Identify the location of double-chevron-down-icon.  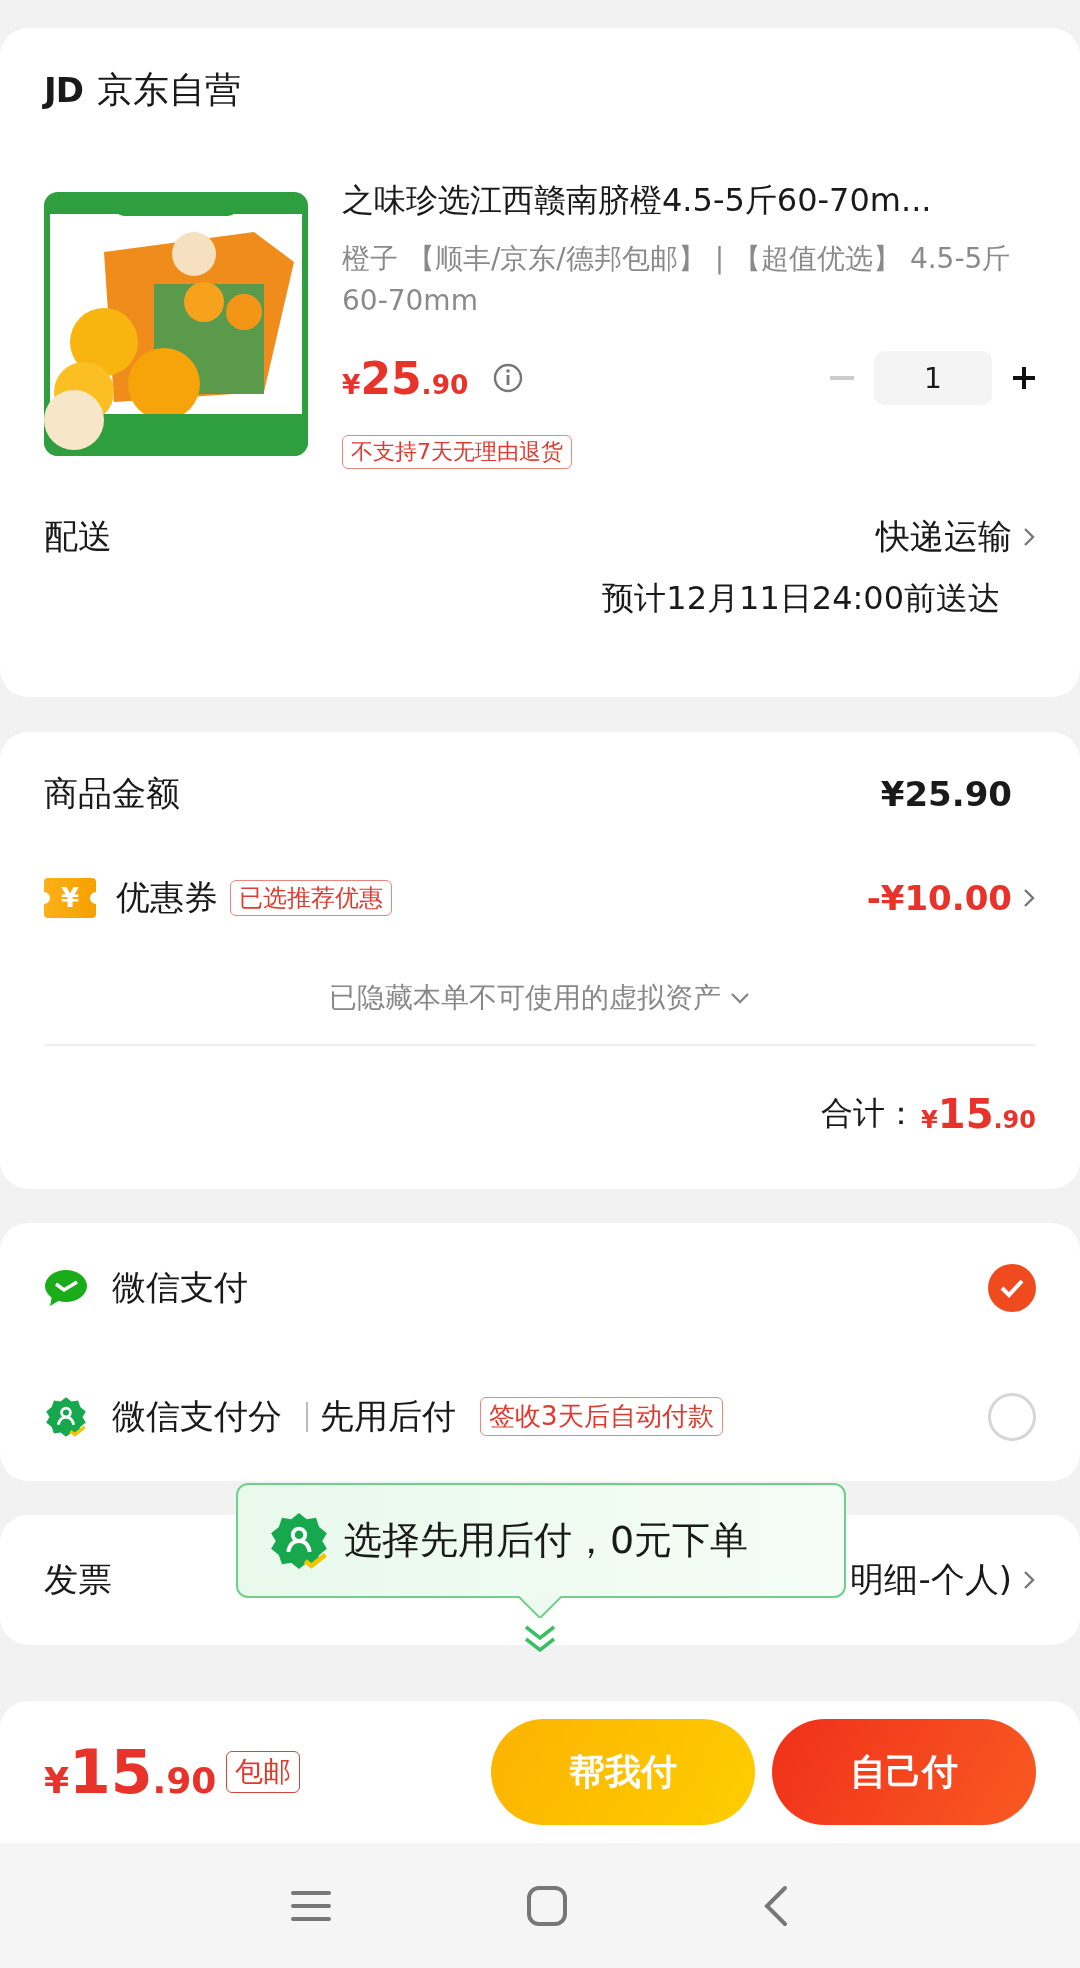
(540, 1639).